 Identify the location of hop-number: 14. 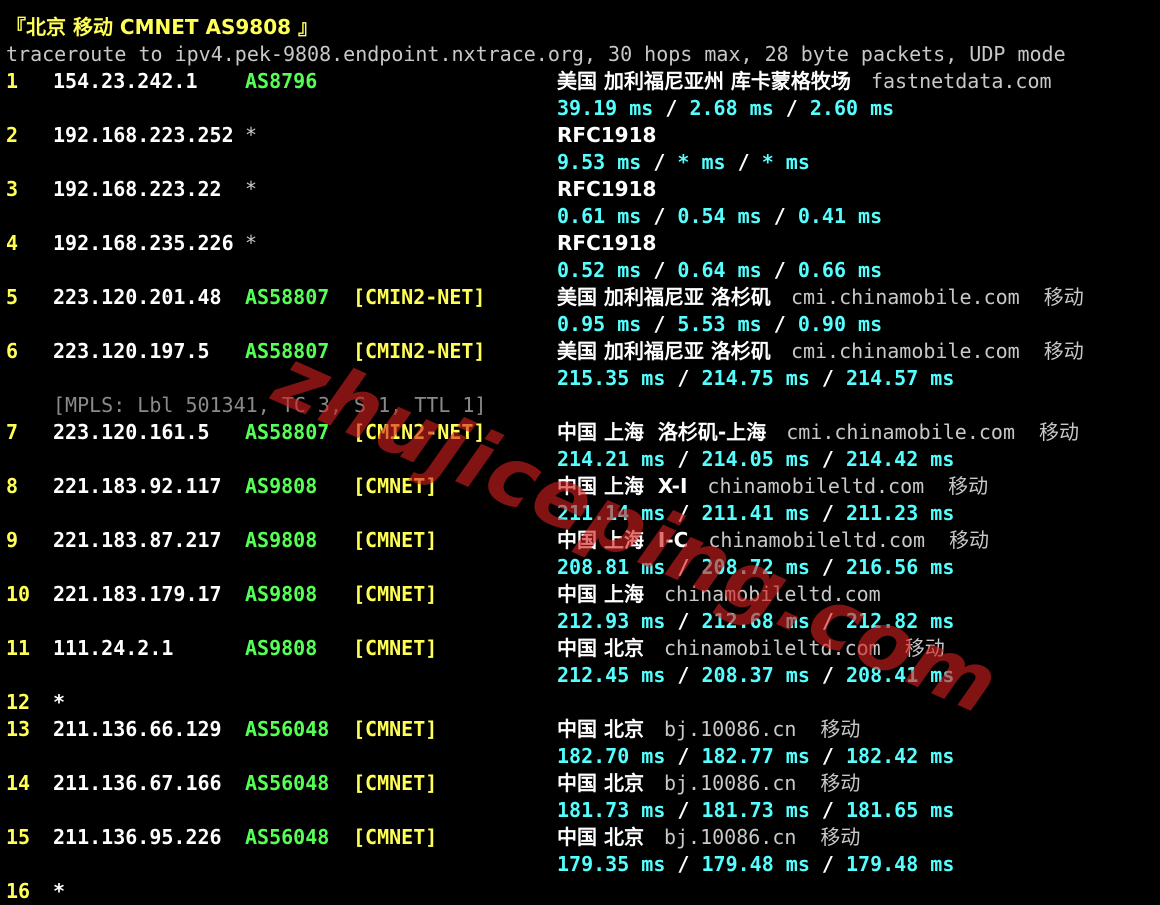
(18, 783).